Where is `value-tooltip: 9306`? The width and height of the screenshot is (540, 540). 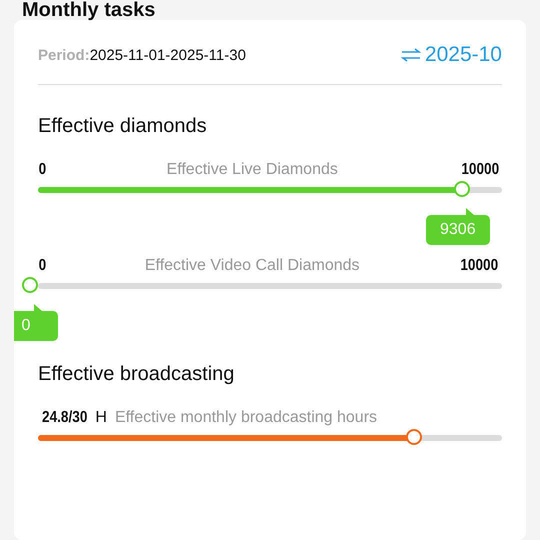 value-tooltip: 9306 is located at coordinates (458, 226).